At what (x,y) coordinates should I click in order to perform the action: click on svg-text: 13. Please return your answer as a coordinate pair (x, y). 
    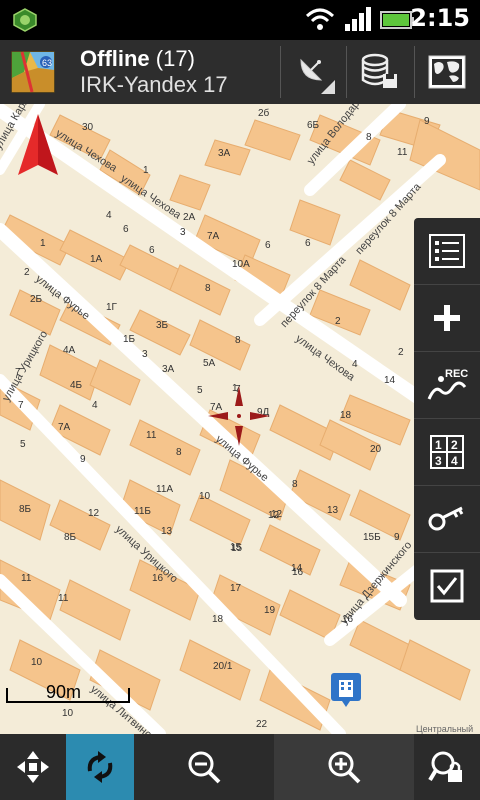
    Looking at the image, I should click on (167, 531).